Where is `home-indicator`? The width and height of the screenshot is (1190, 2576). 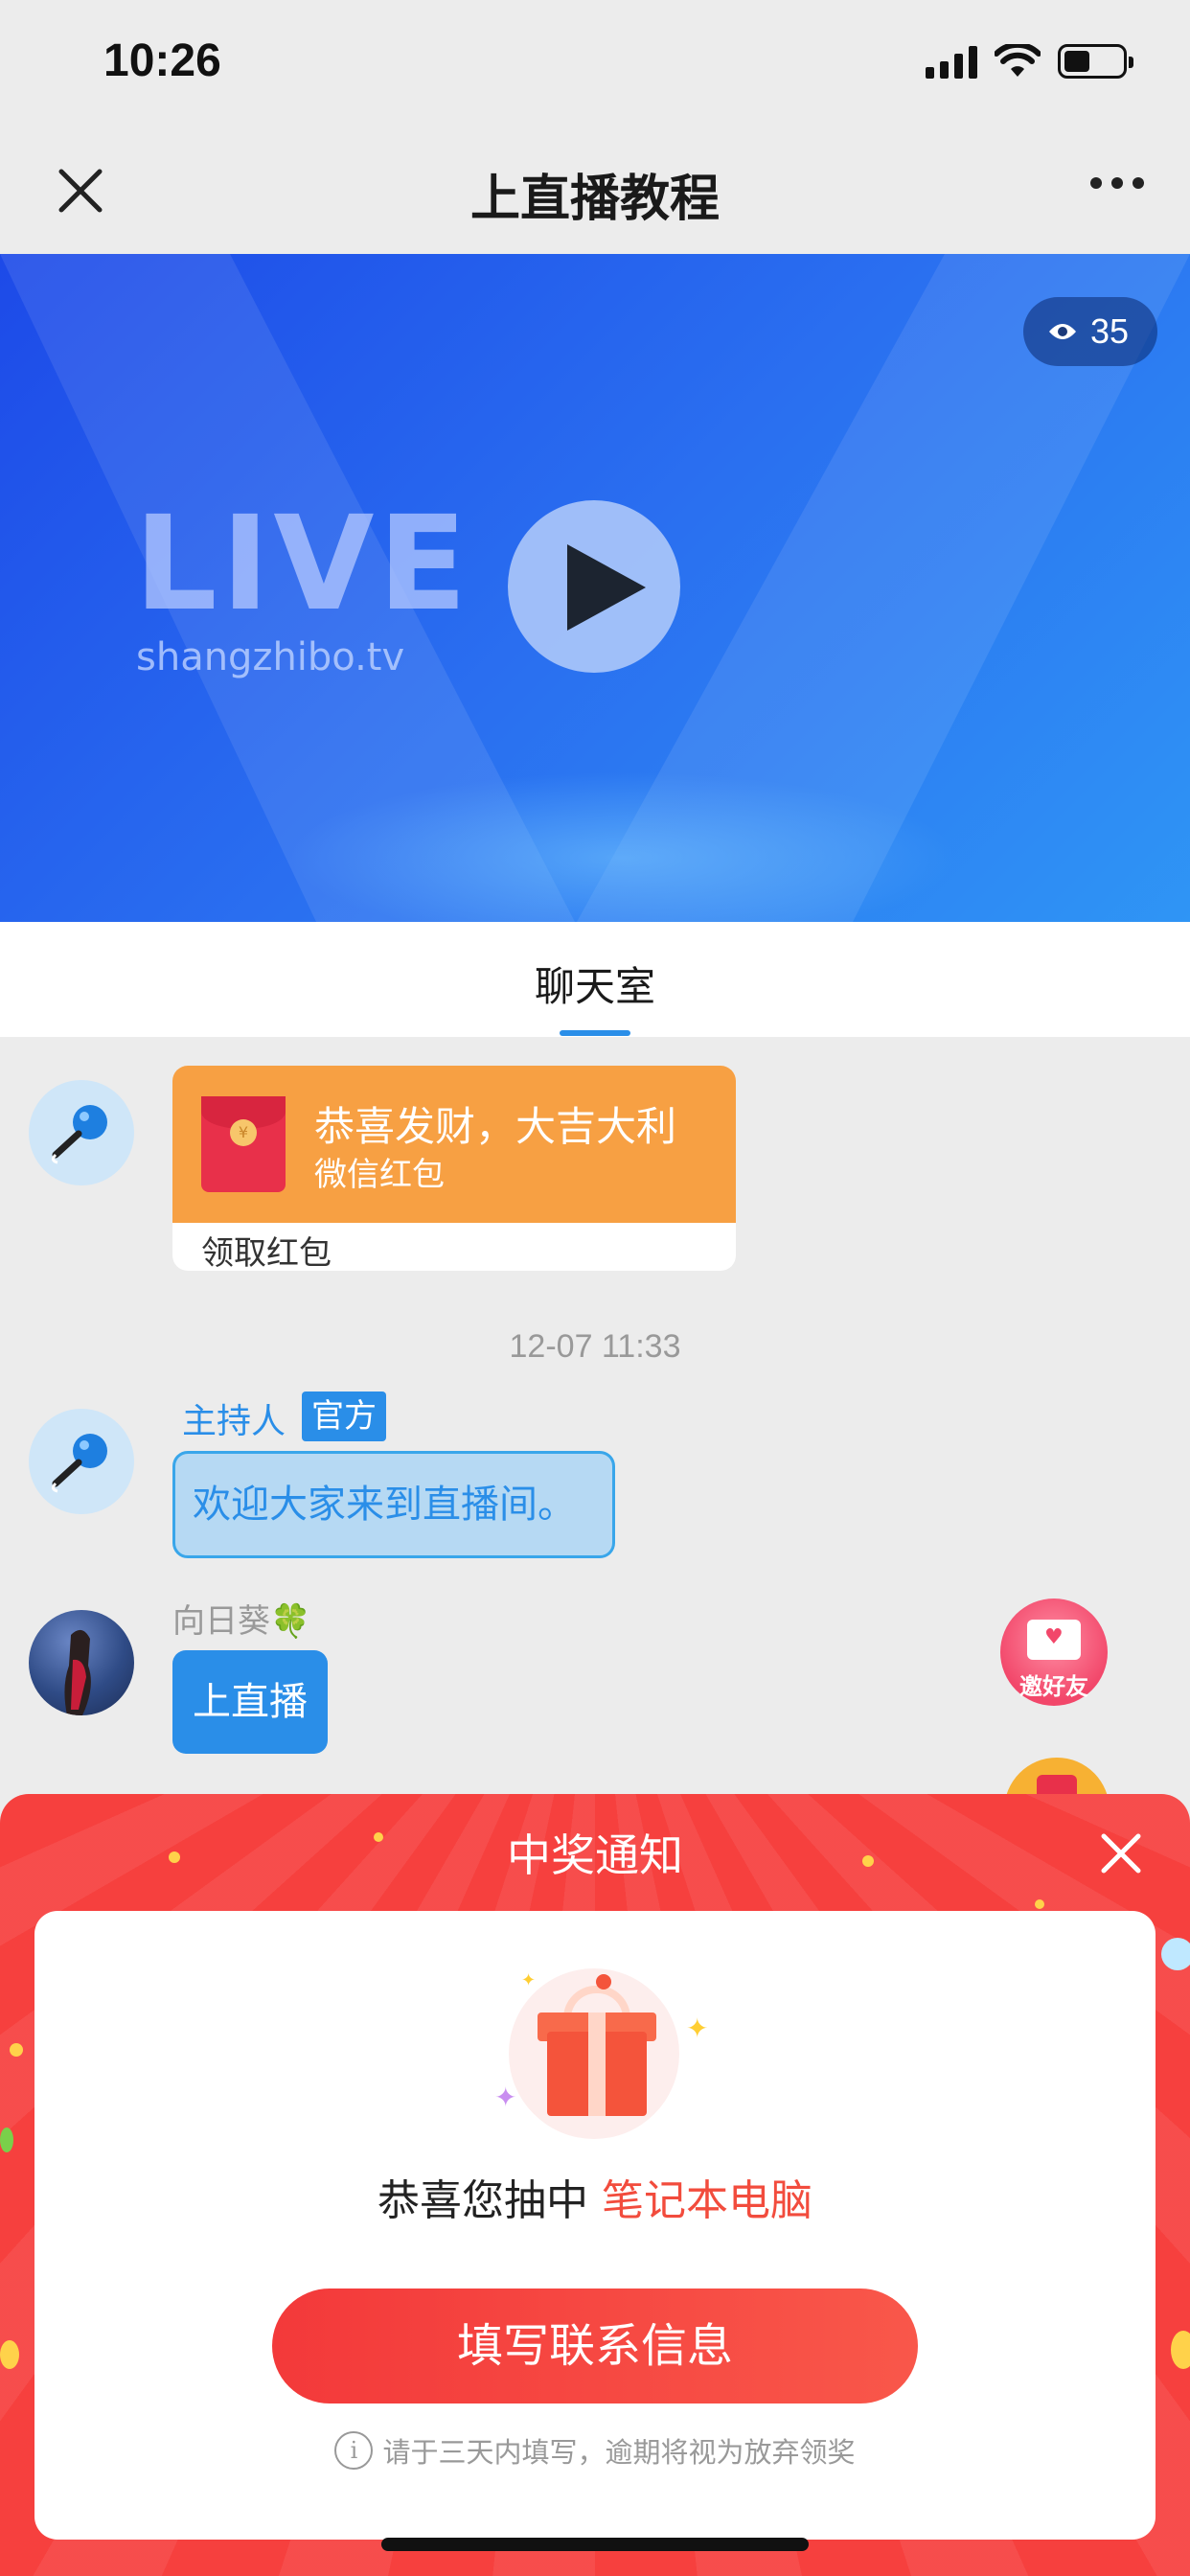
home-indicator is located at coordinates (595, 2544).